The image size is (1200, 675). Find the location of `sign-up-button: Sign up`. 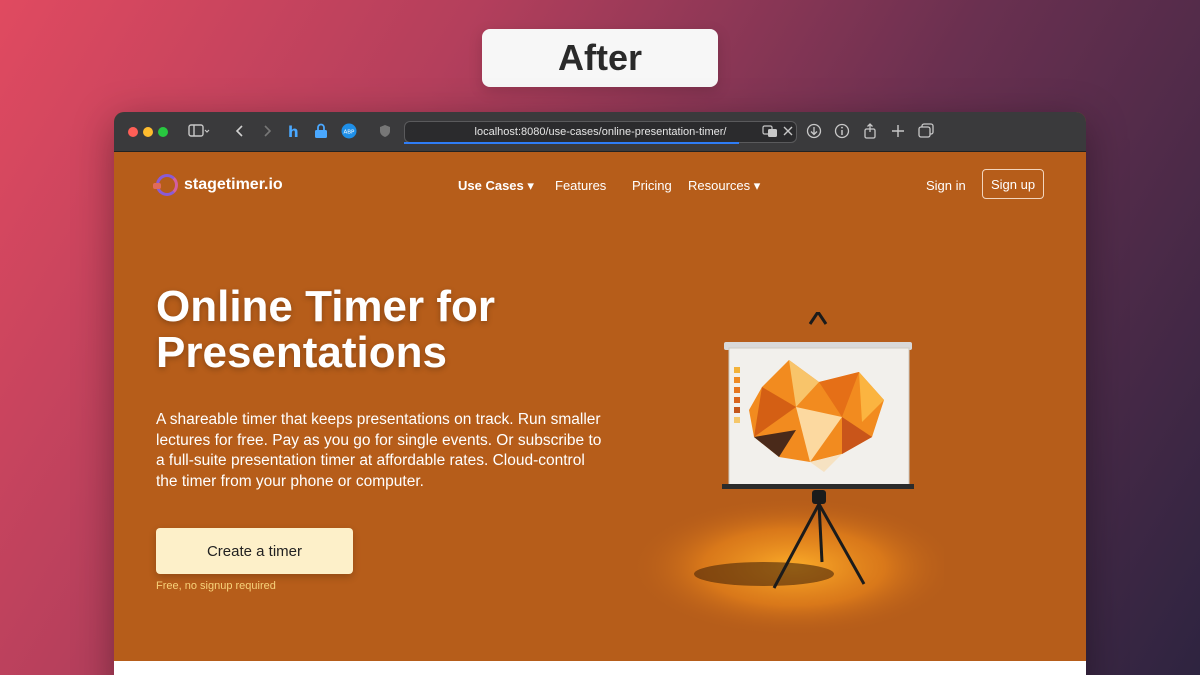

sign-up-button: Sign up is located at coordinates (1013, 184).